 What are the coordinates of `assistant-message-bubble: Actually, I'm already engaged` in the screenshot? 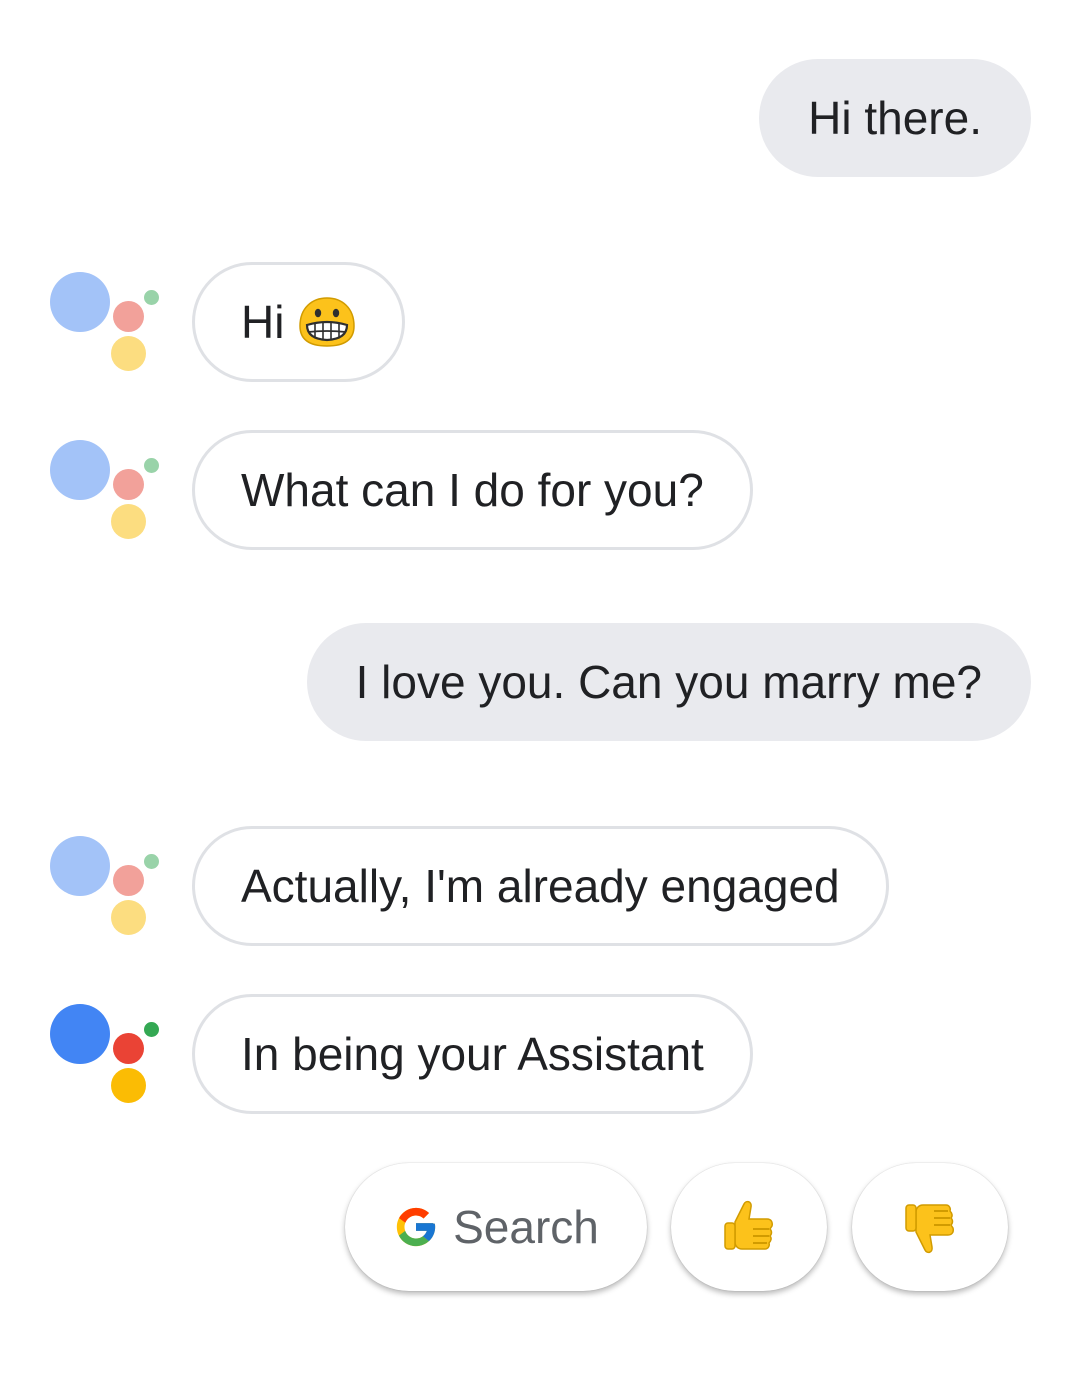 It's located at (540, 886).